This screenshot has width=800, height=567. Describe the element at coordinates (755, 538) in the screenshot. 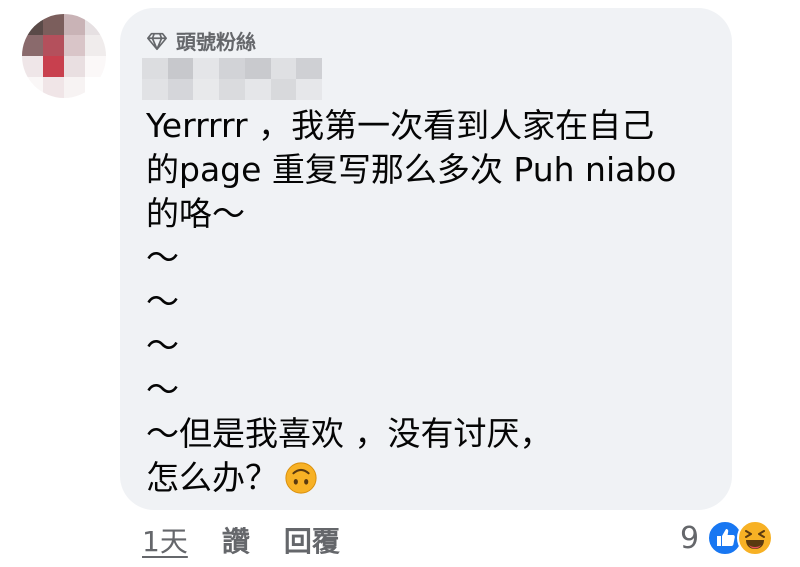

I see `haha-reaction-icon` at that location.